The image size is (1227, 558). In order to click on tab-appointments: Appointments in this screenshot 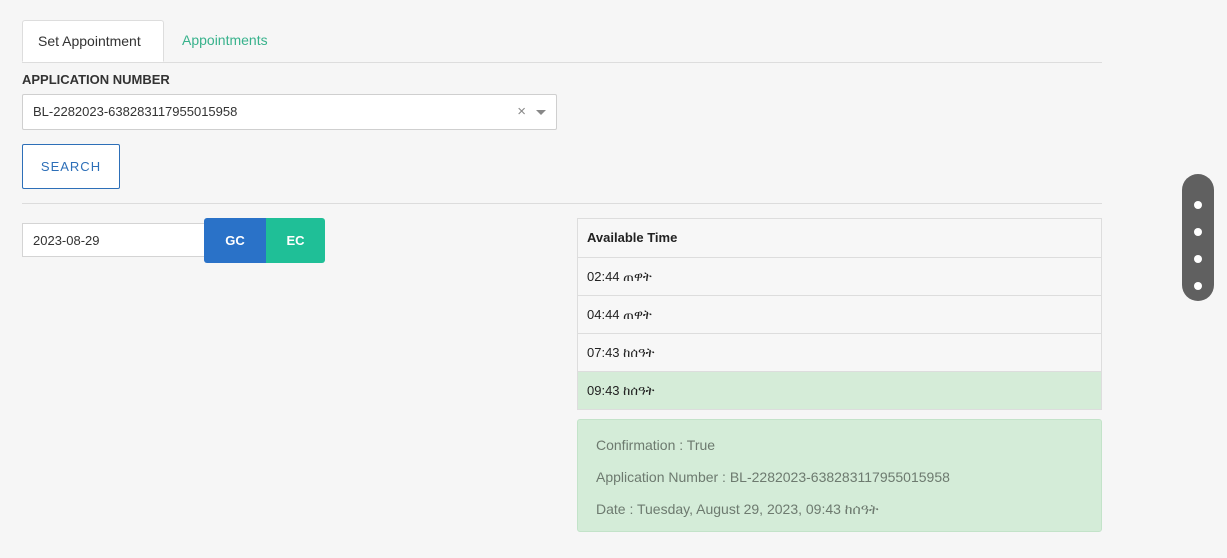, I will do `click(225, 41)`.